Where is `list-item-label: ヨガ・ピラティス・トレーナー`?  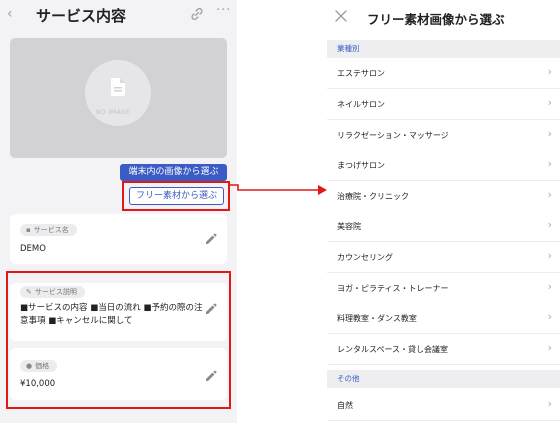
list-item-label: ヨガ・ピラティス・トレーナー is located at coordinates (393, 288).